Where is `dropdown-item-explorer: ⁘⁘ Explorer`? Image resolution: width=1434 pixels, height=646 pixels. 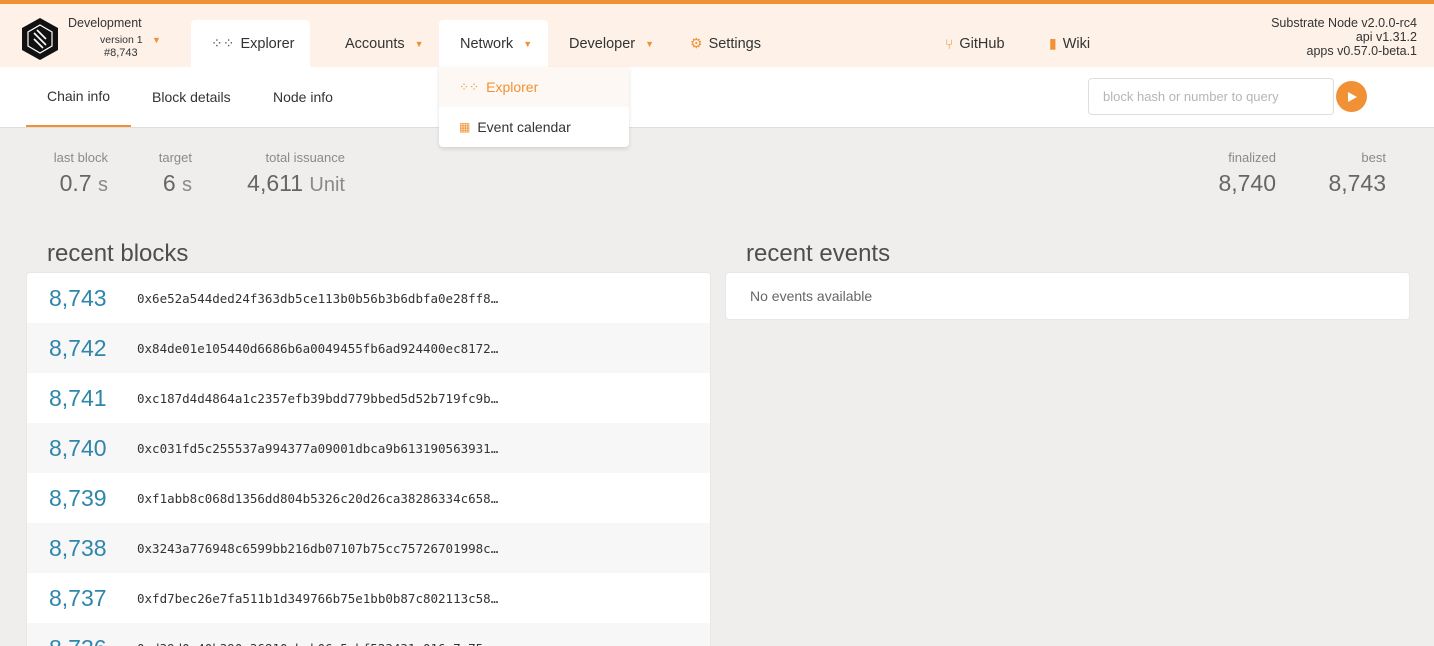
dropdown-item-explorer: ⁘⁘ Explorer is located at coordinates (534, 87).